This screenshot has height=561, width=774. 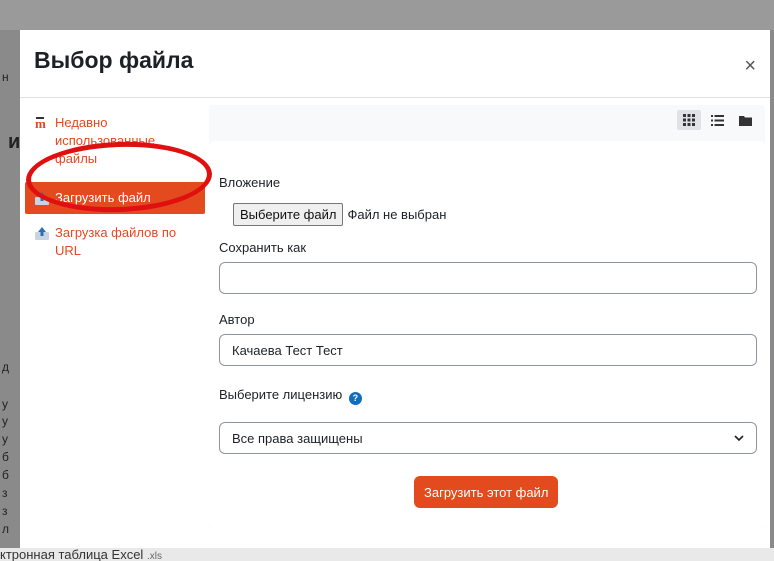 What do you see at coordinates (488, 278) in the screenshot?
I see `save-as-input` at bounding box center [488, 278].